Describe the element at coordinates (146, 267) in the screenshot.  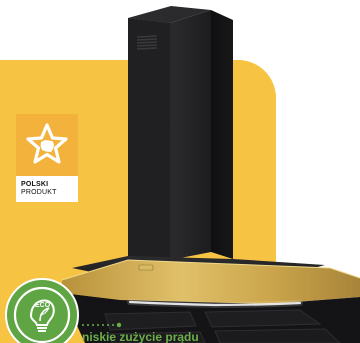
I see `brand-plate` at that location.